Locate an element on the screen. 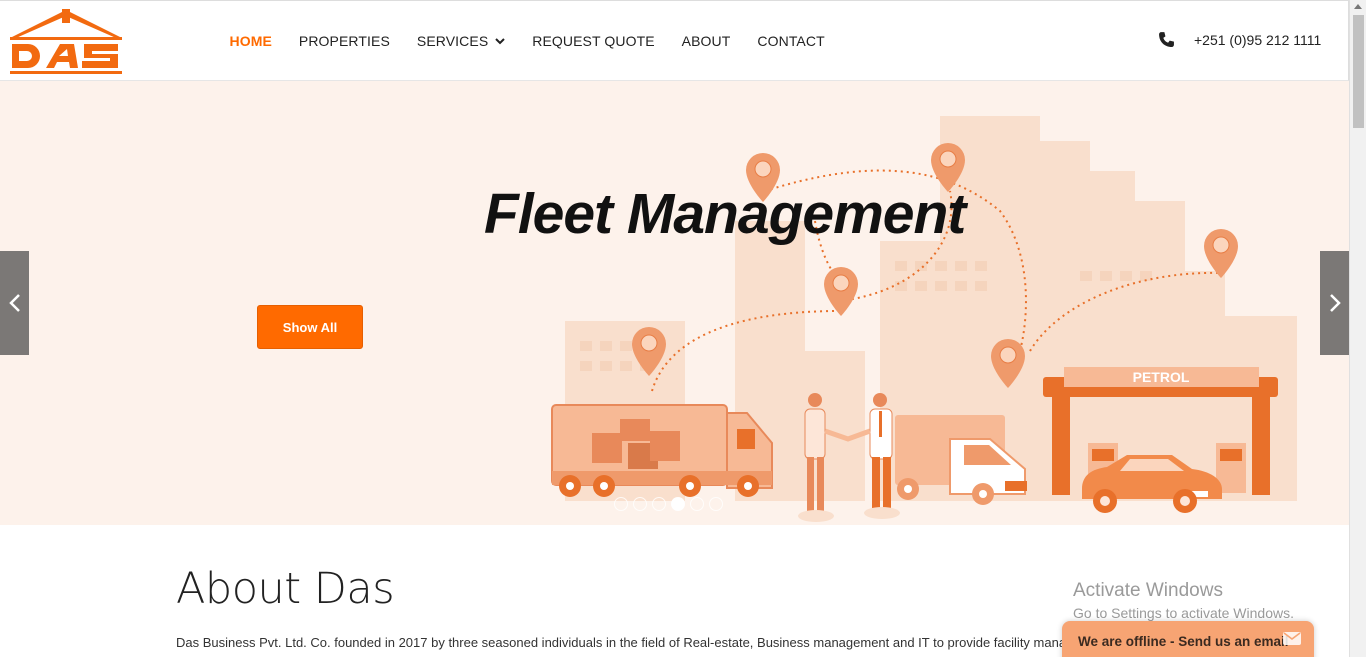  chat-label: We are offline - Send us an email is located at coordinates (1183, 641).